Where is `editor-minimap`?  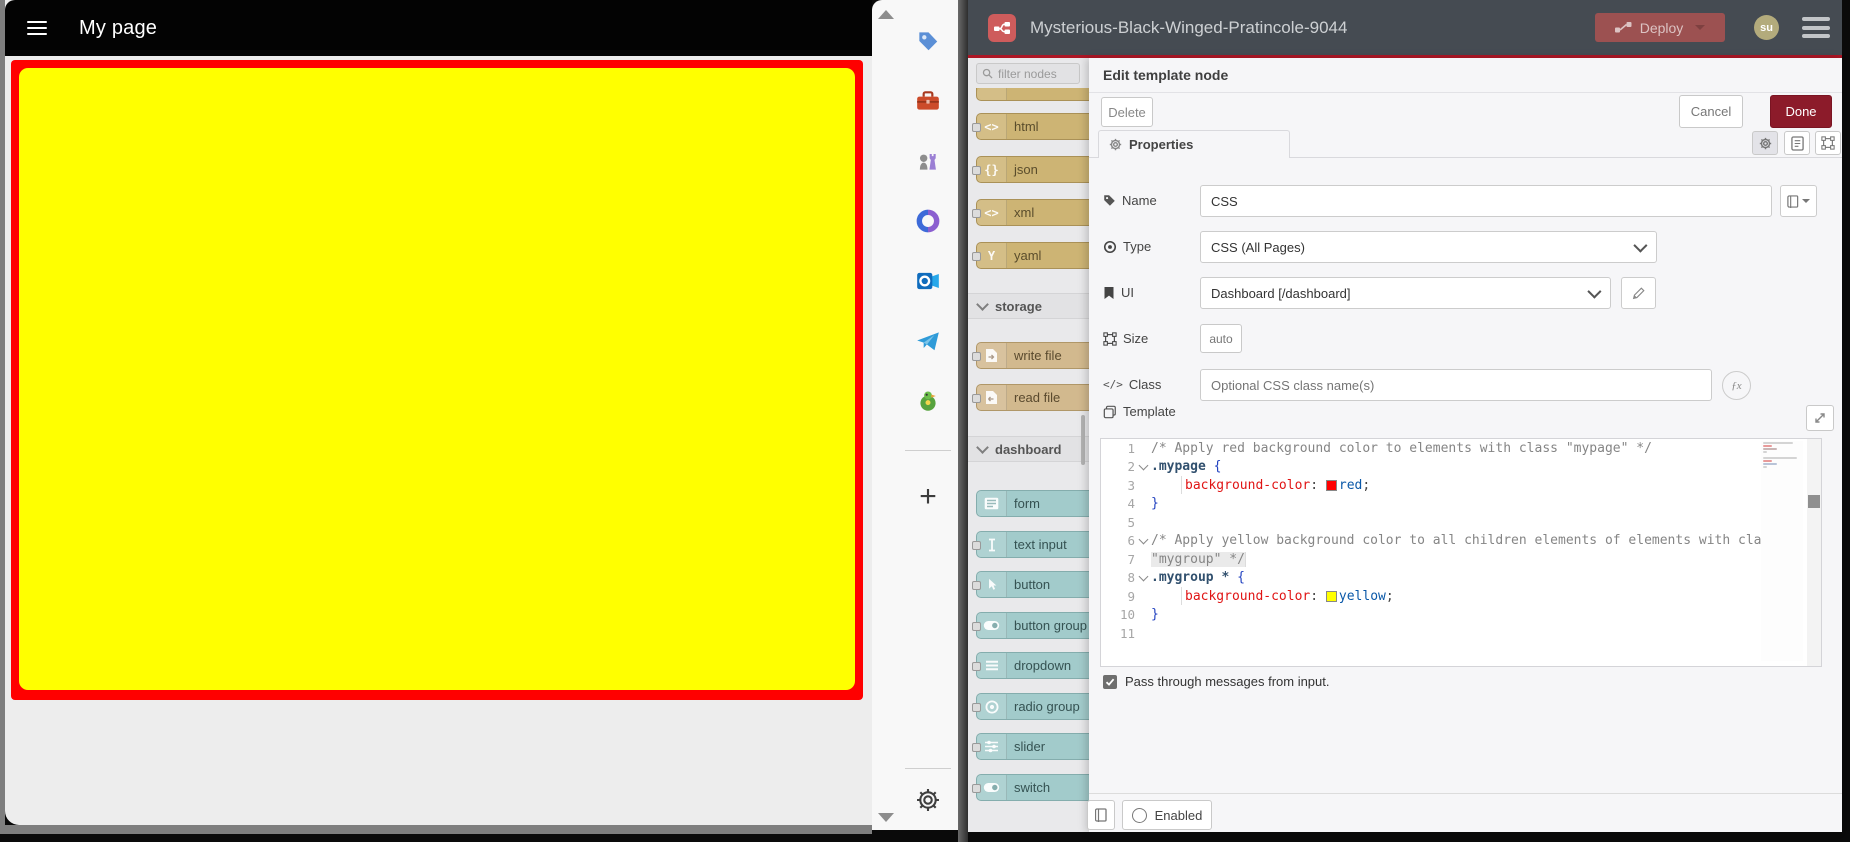
editor-minimap is located at coordinates (1782, 551).